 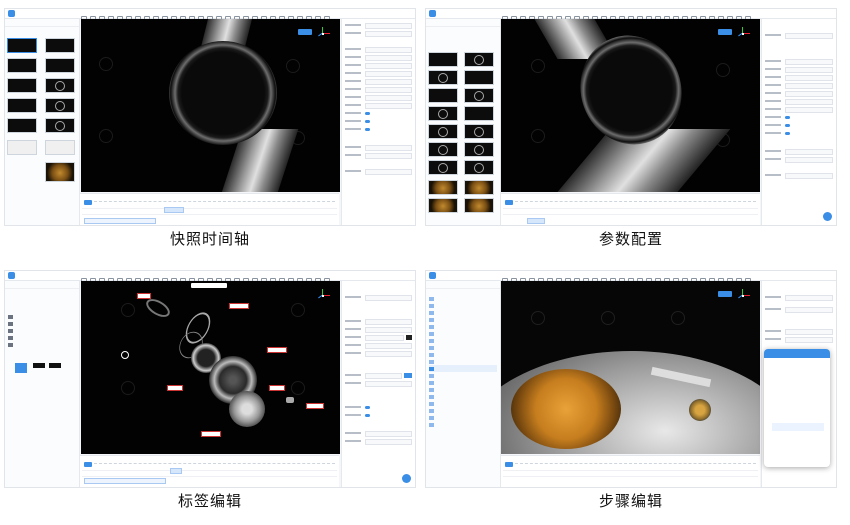 What do you see at coordinates (42, 285) in the screenshot?
I see `panel-tabs` at bounding box center [42, 285].